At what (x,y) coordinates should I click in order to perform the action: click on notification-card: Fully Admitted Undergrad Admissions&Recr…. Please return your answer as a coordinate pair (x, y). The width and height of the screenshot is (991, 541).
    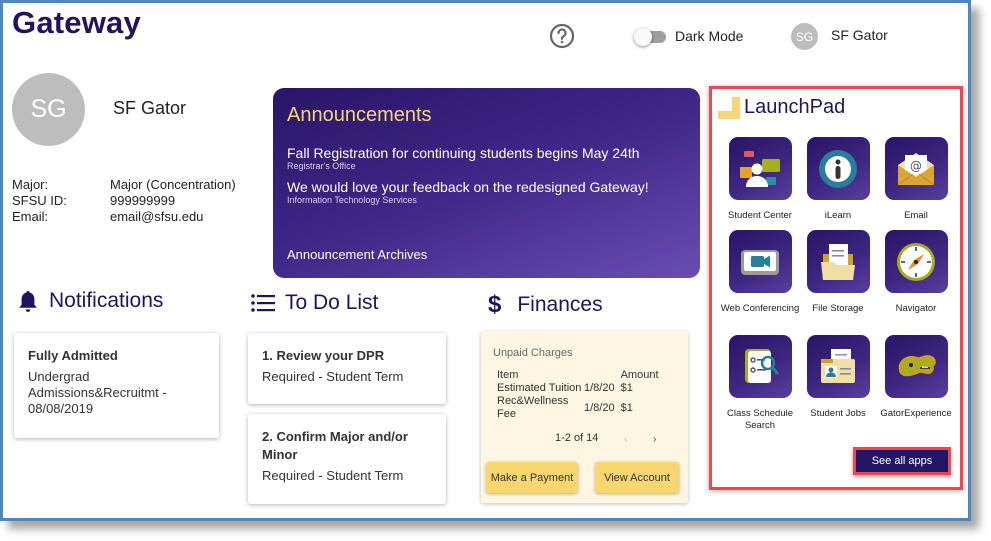
    Looking at the image, I should click on (116, 385).